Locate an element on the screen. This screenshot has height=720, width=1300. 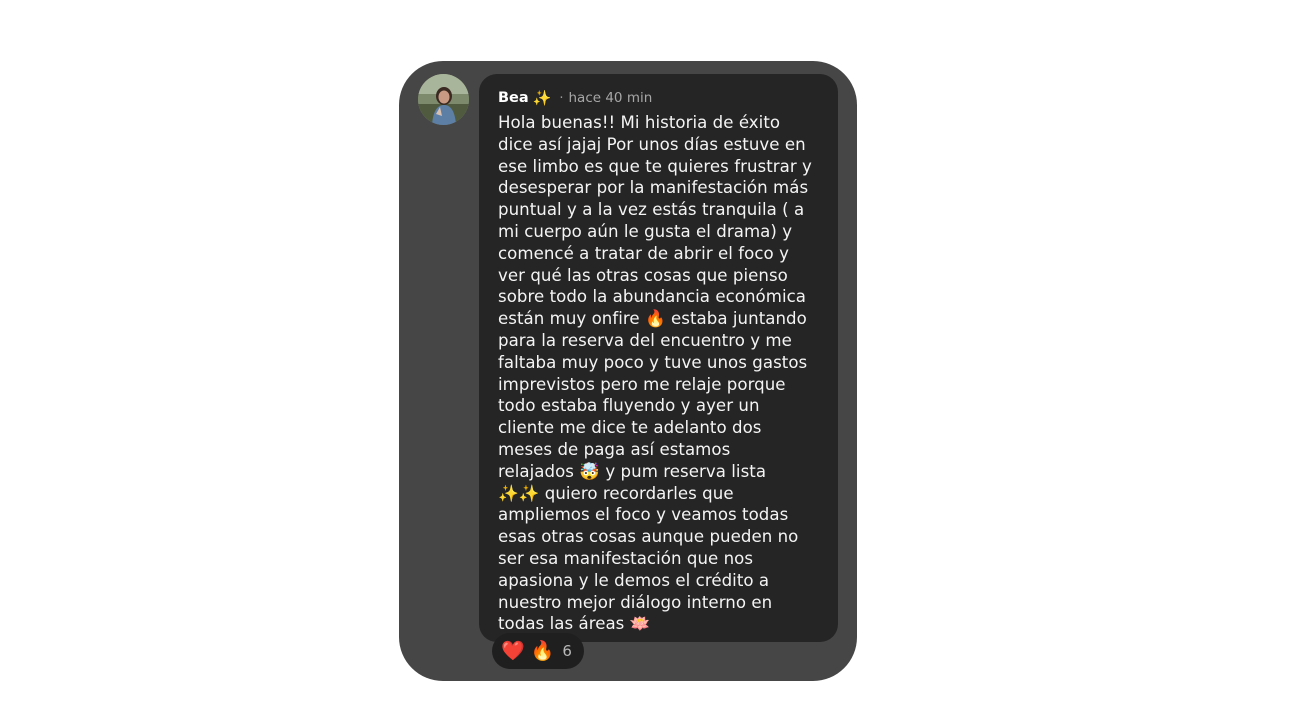
message-line: ampliemos el foco y veamos todas is located at coordinates (643, 515).